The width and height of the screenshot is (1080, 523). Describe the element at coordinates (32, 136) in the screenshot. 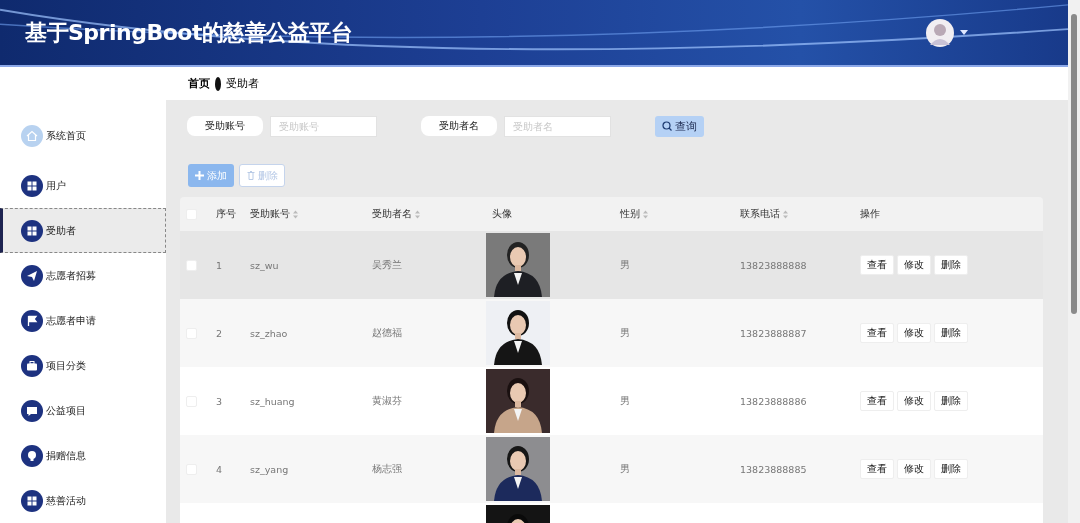

I see `home-icon` at that location.